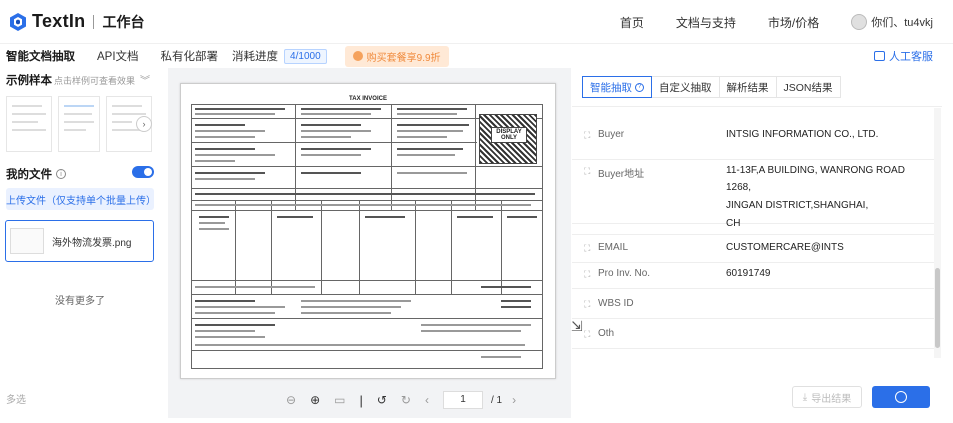 The image size is (953, 423). Describe the element at coordinates (514, 400) in the screenshot. I see `next-page-icon: ›` at that location.